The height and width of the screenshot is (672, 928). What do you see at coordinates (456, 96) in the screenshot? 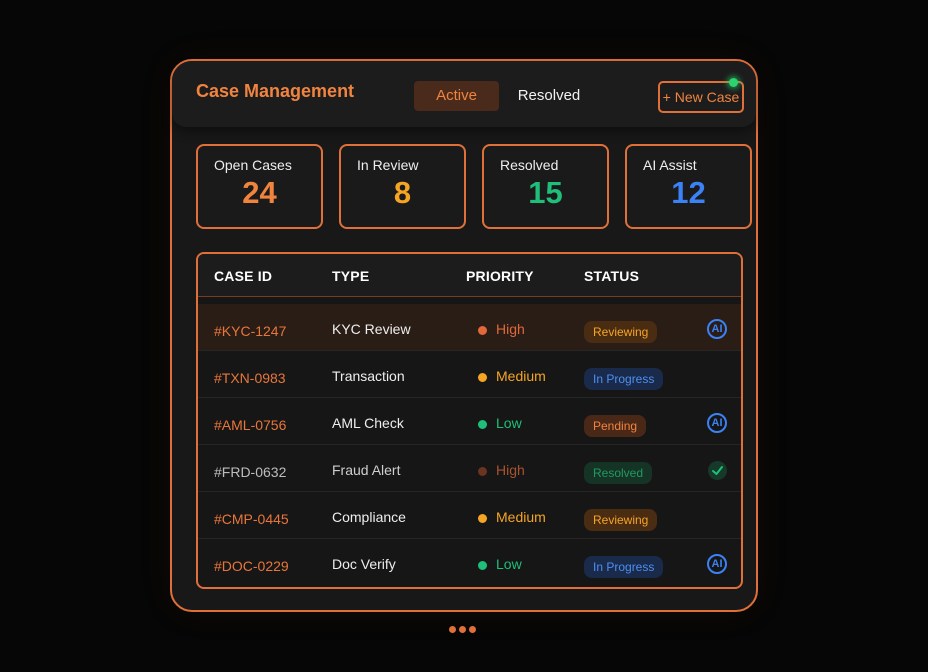
I see `tab-active: Active` at bounding box center [456, 96].